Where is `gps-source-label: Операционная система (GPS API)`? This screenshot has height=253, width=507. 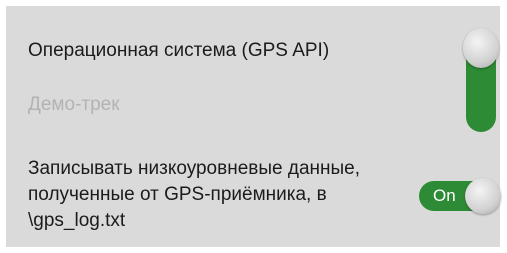 gps-source-label: Операционная система (GPS API) is located at coordinates (178, 51).